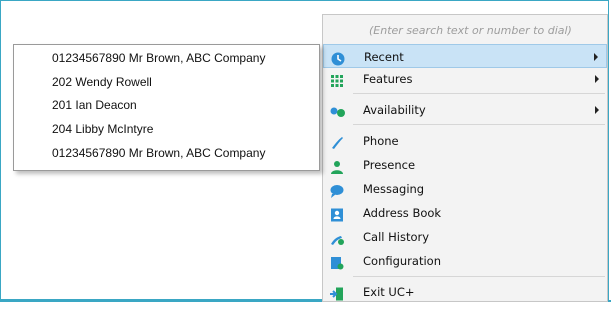 Image resolution: width=611 pixels, height=309 pixels. What do you see at coordinates (389, 165) in the screenshot?
I see `menu-item-label: Presence` at bounding box center [389, 165].